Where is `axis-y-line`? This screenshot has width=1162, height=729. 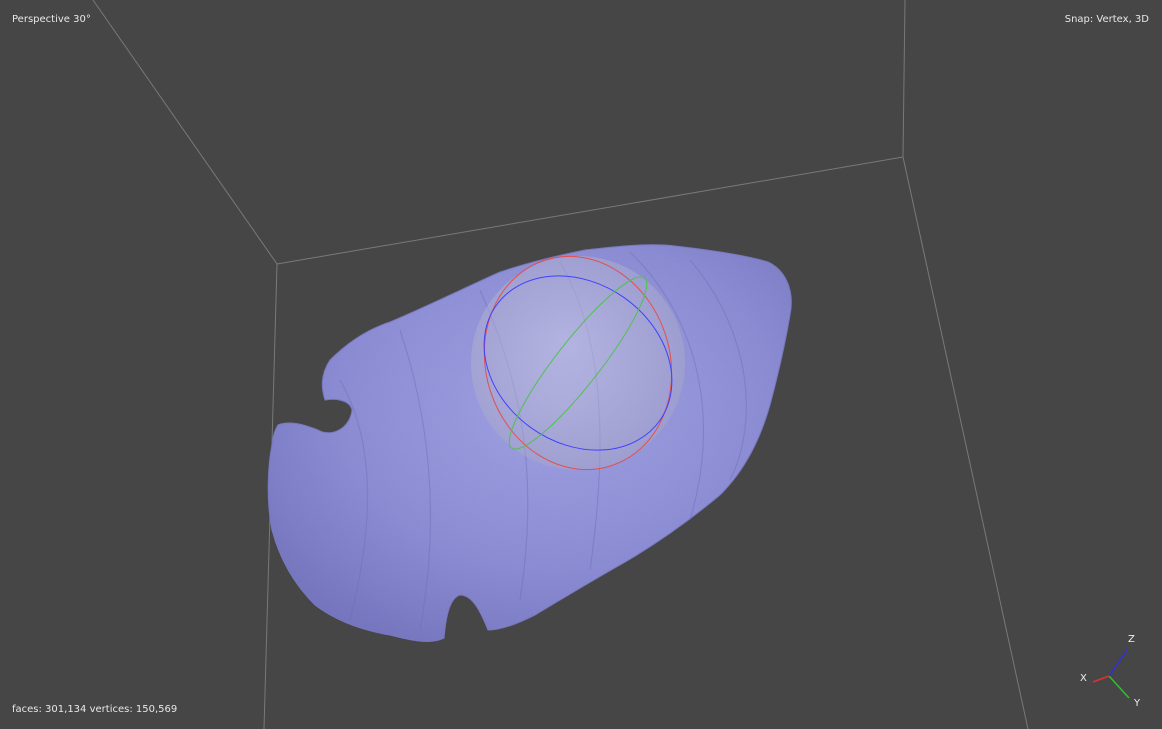
axis-y-line is located at coordinates (1119, 687).